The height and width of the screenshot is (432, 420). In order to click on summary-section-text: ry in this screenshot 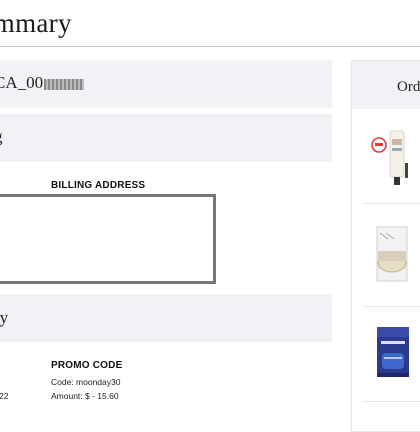, I will do `click(4, 317)`.